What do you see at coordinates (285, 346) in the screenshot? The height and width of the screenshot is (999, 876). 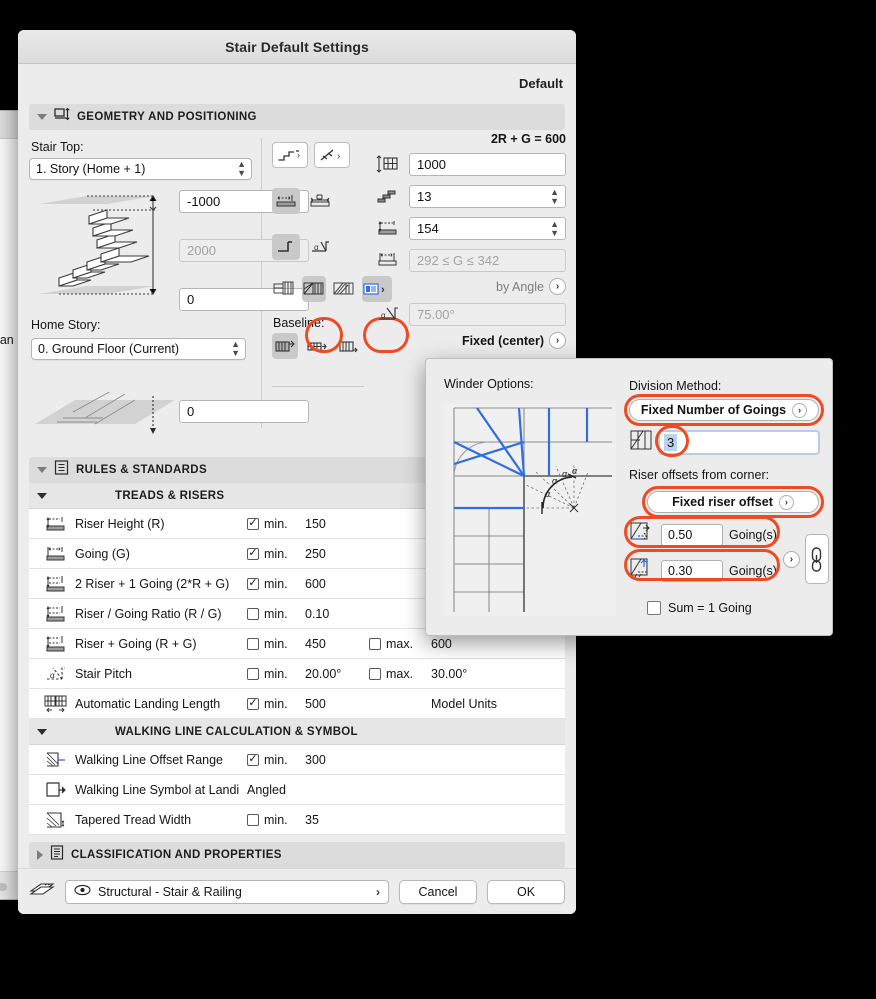 I see `baseline-left-icon-button` at bounding box center [285, 346].